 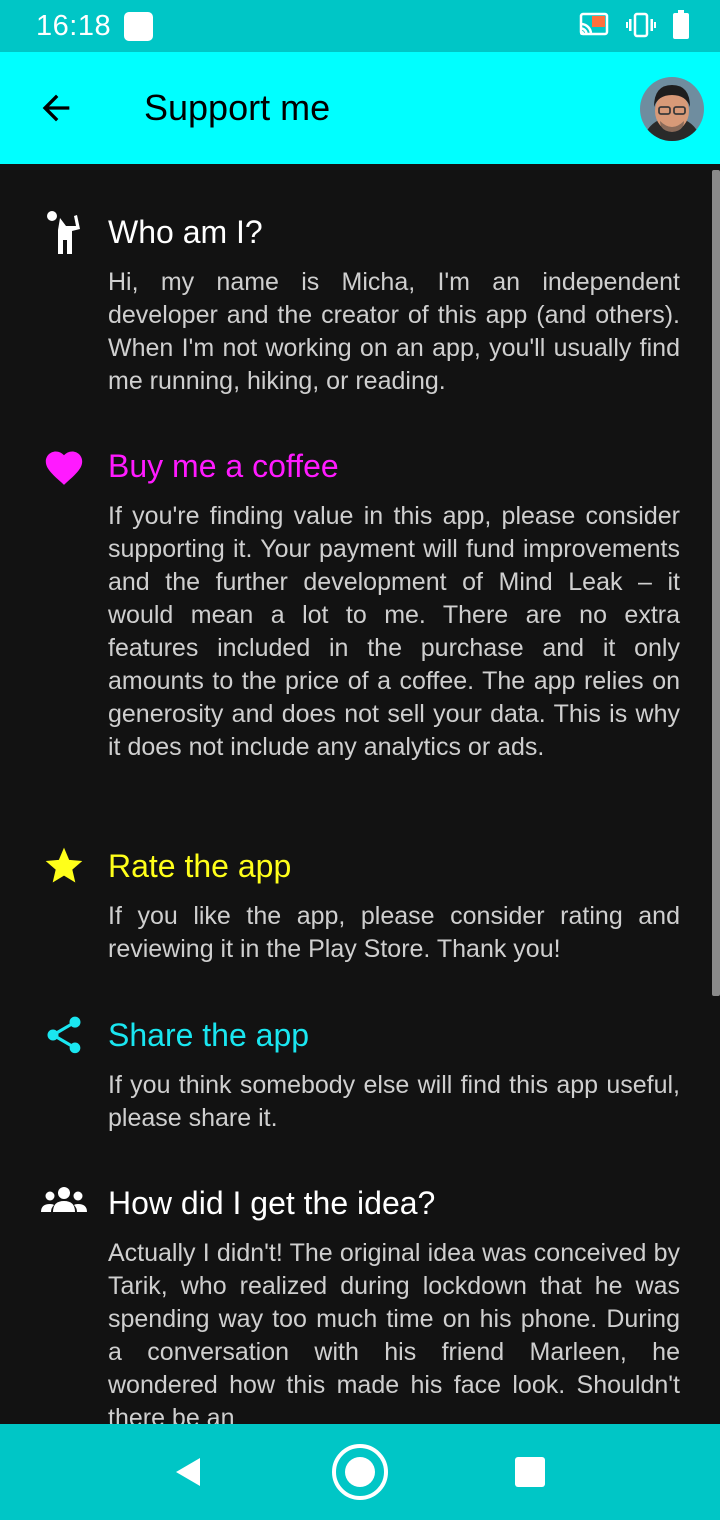 I want to click on section-title: Rate the app, so click(x=200, y=866).